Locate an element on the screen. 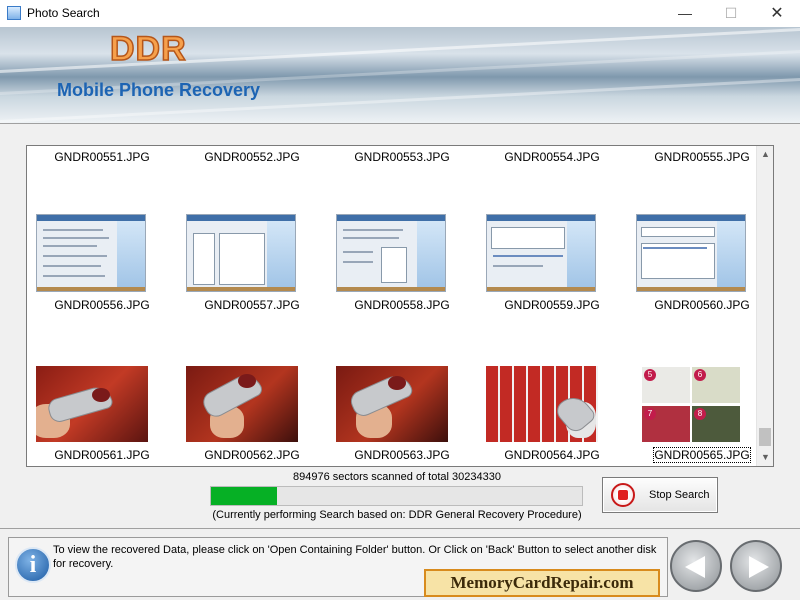 The image size is (800, 600). selected-file-name: GNDR00565.JPG is located at coordinates (702, 455).